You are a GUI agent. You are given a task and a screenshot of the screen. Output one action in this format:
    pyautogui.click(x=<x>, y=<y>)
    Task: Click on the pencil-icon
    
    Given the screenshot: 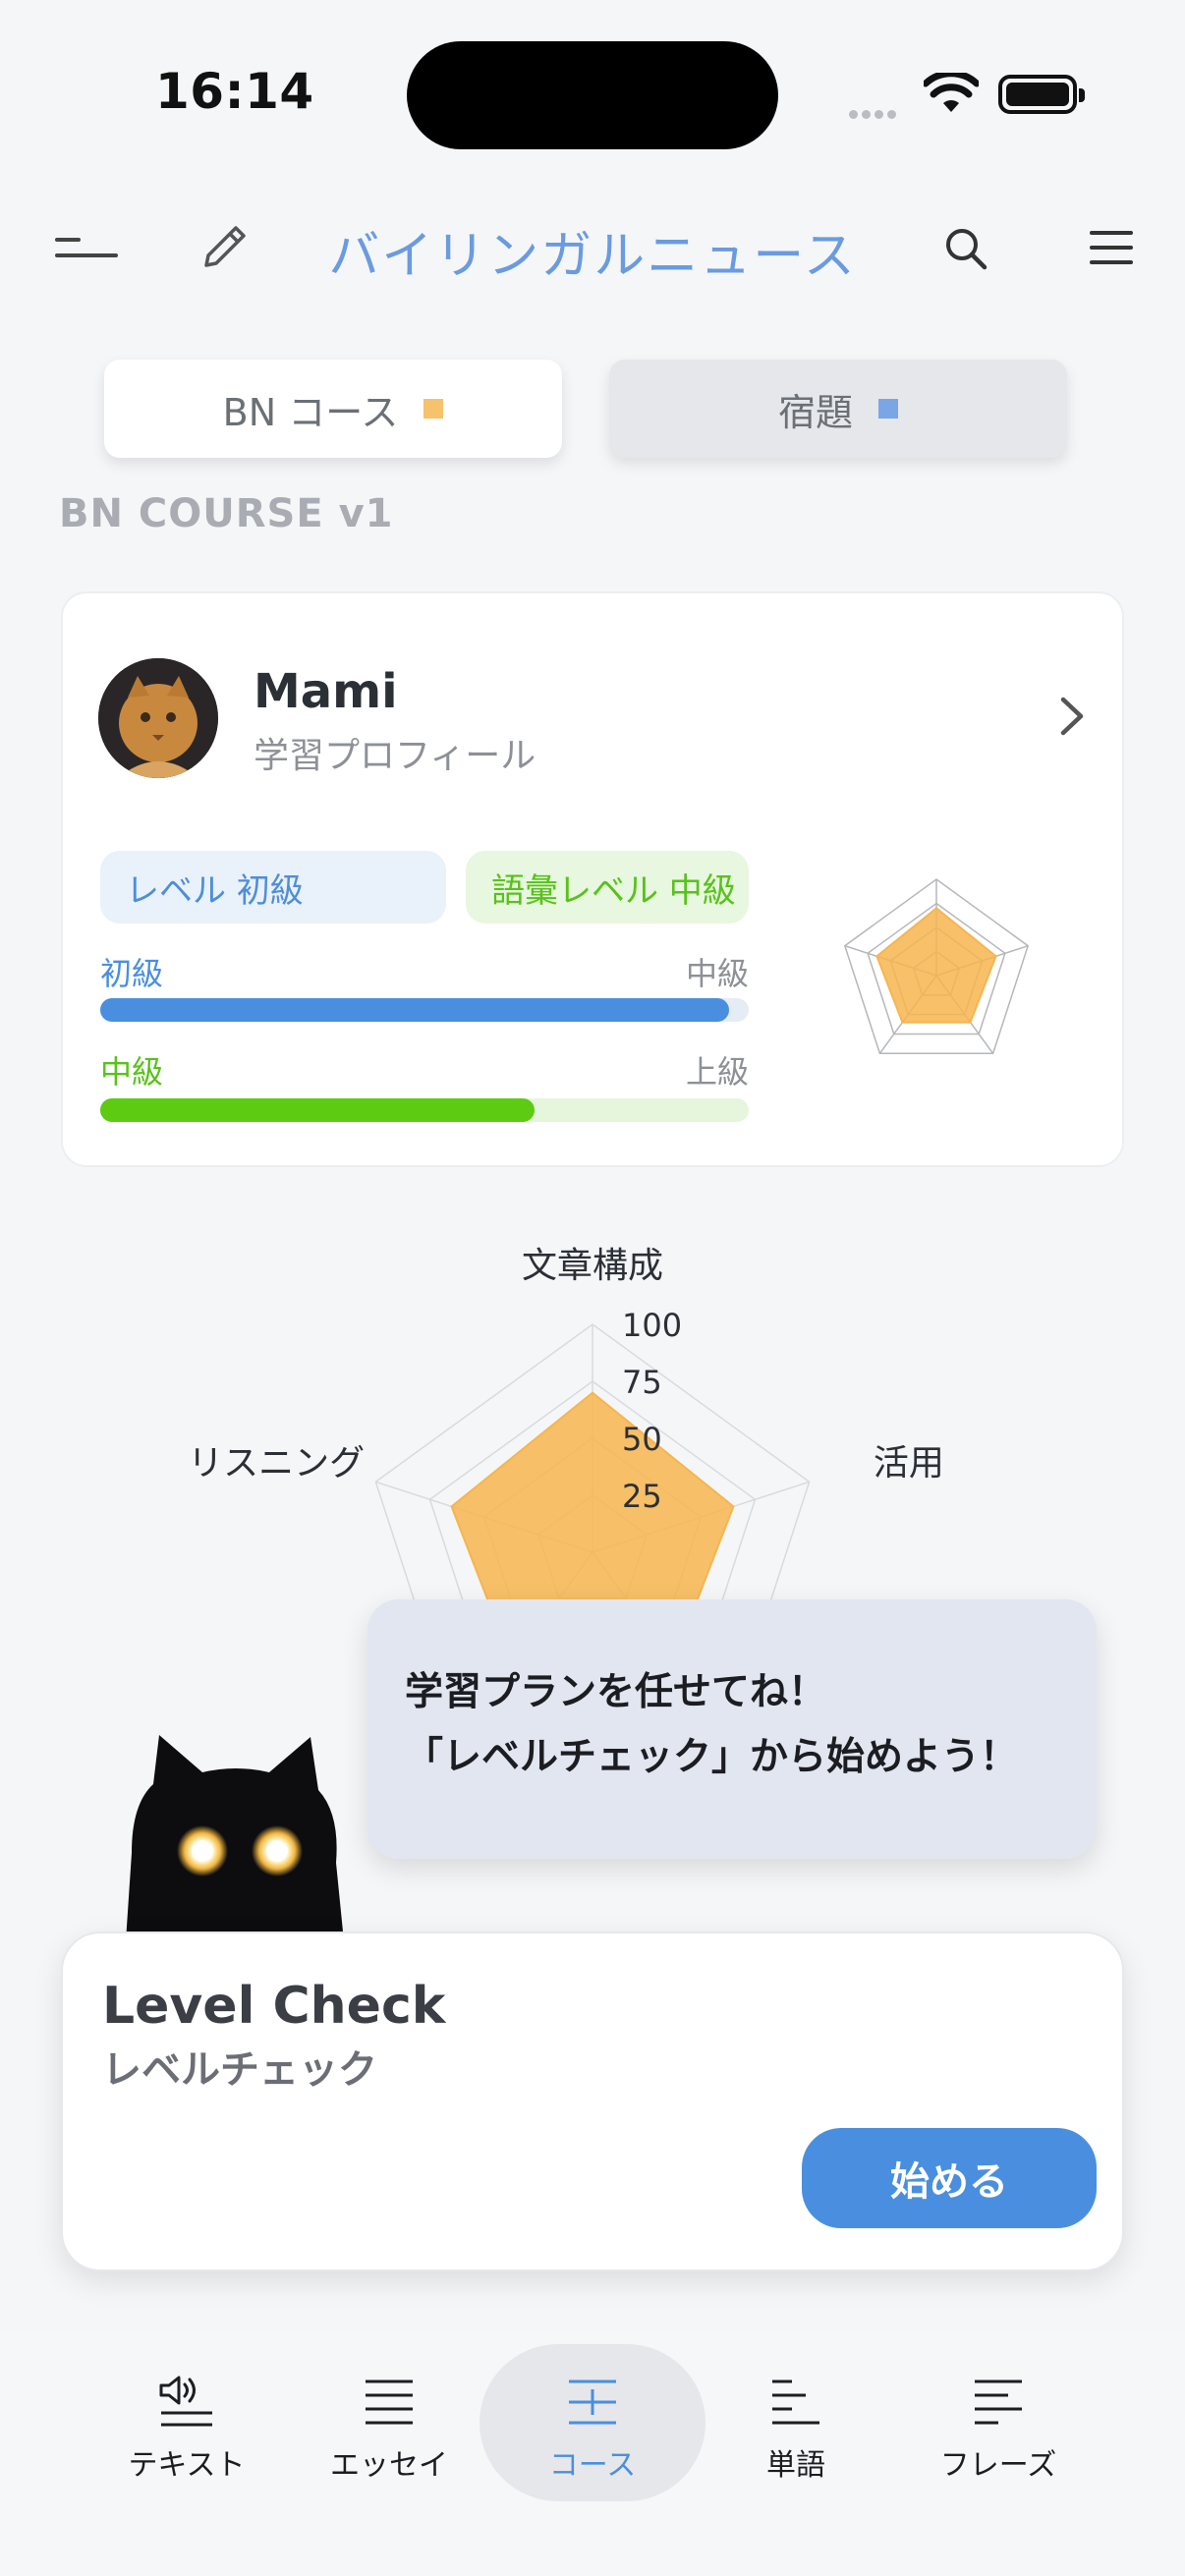 What is the action you would take?
    pyautogui.click(x=225, y=247)
    